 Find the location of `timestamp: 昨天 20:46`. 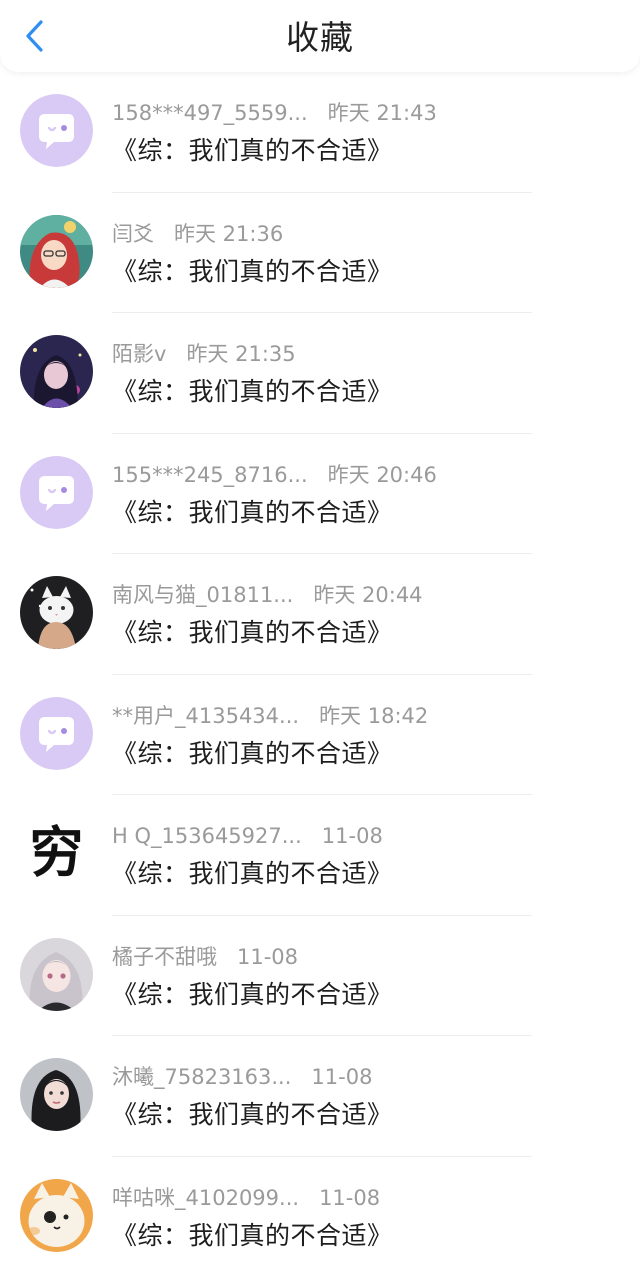

timestamp: 昨天 20:46 is located at coordinates (382, 475).